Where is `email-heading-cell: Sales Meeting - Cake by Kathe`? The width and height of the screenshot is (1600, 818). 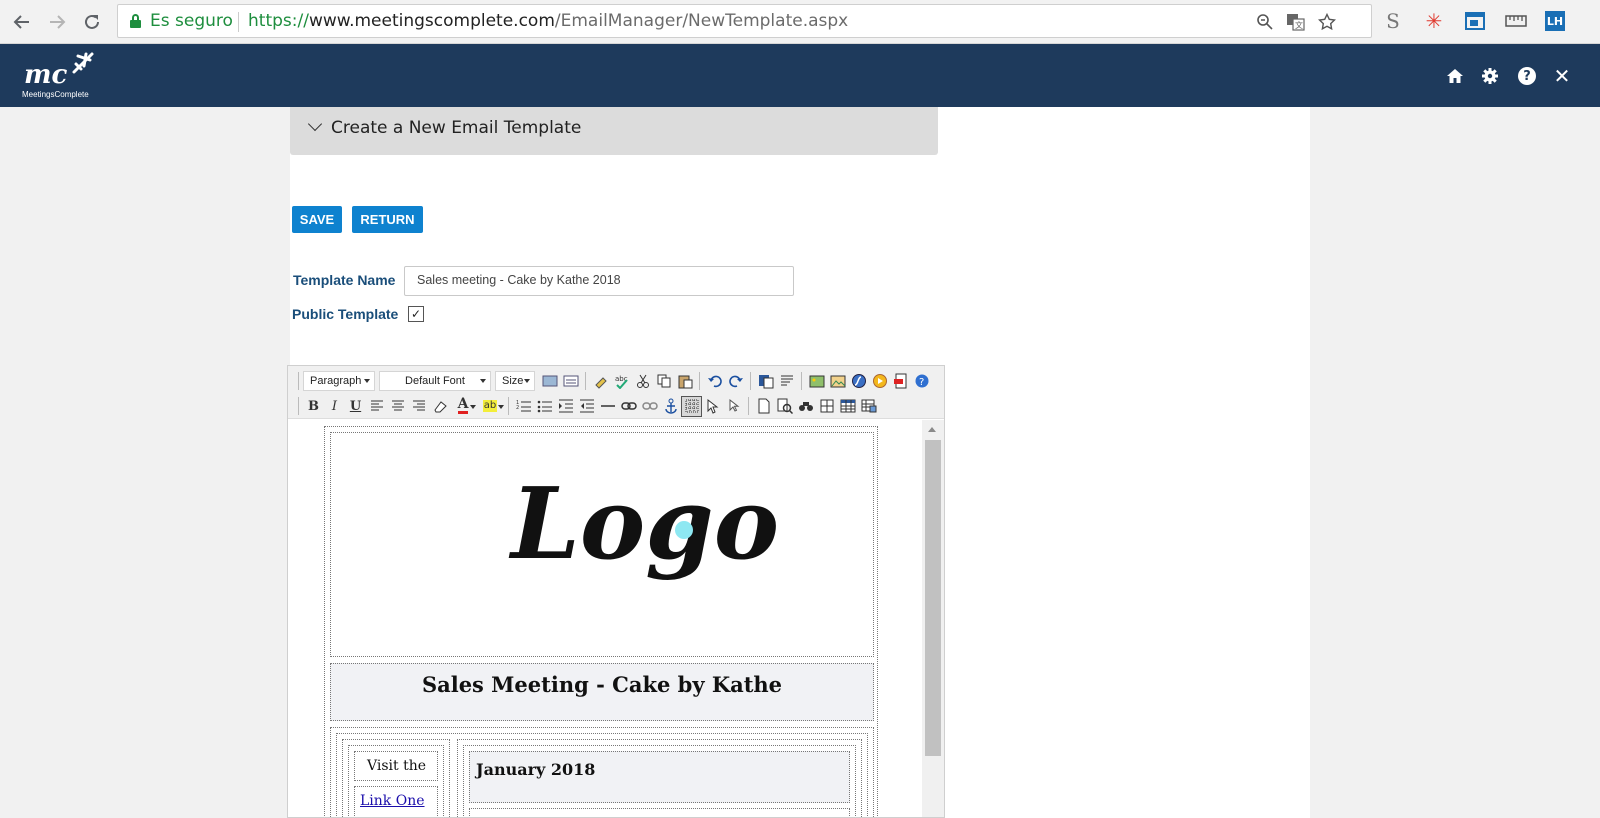
email-heading-cell: Sales Meeting - Cake by Kathe is located at coordinates (602, 692).